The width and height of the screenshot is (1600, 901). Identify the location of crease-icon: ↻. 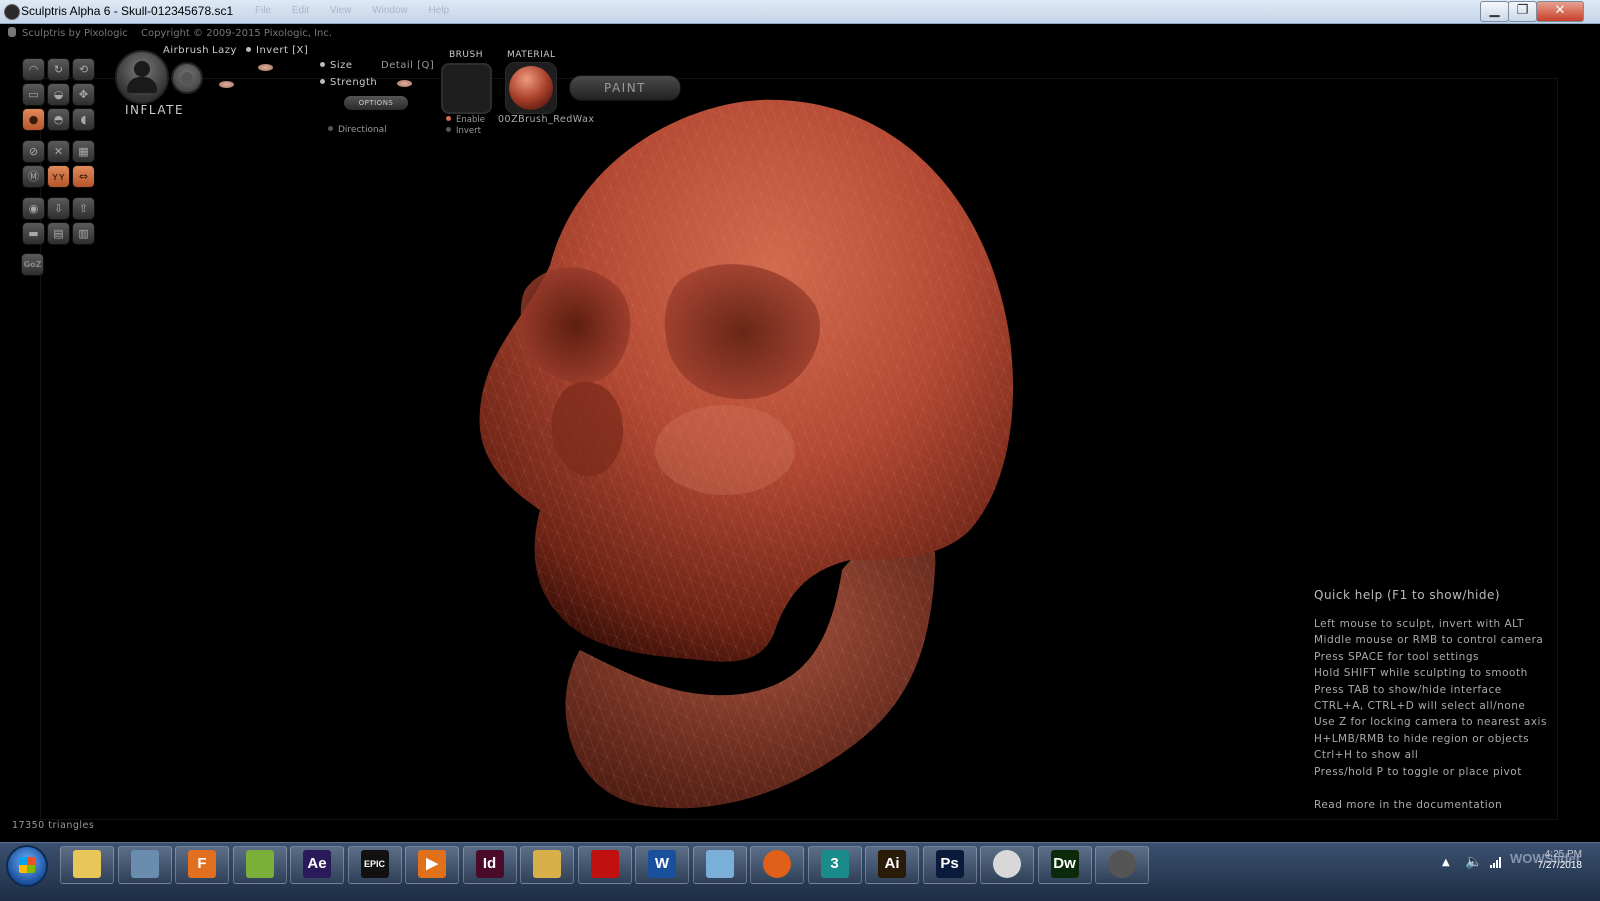
(58, 69).